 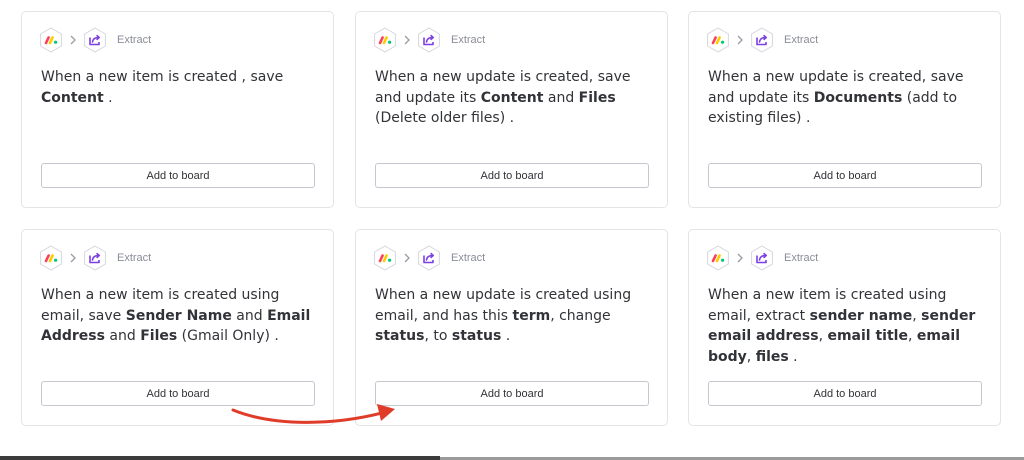 What do you see at coordinates (861, 315) in the screenshot?
I see `field-name-bold: sender name` at bounding box center [861, 315].